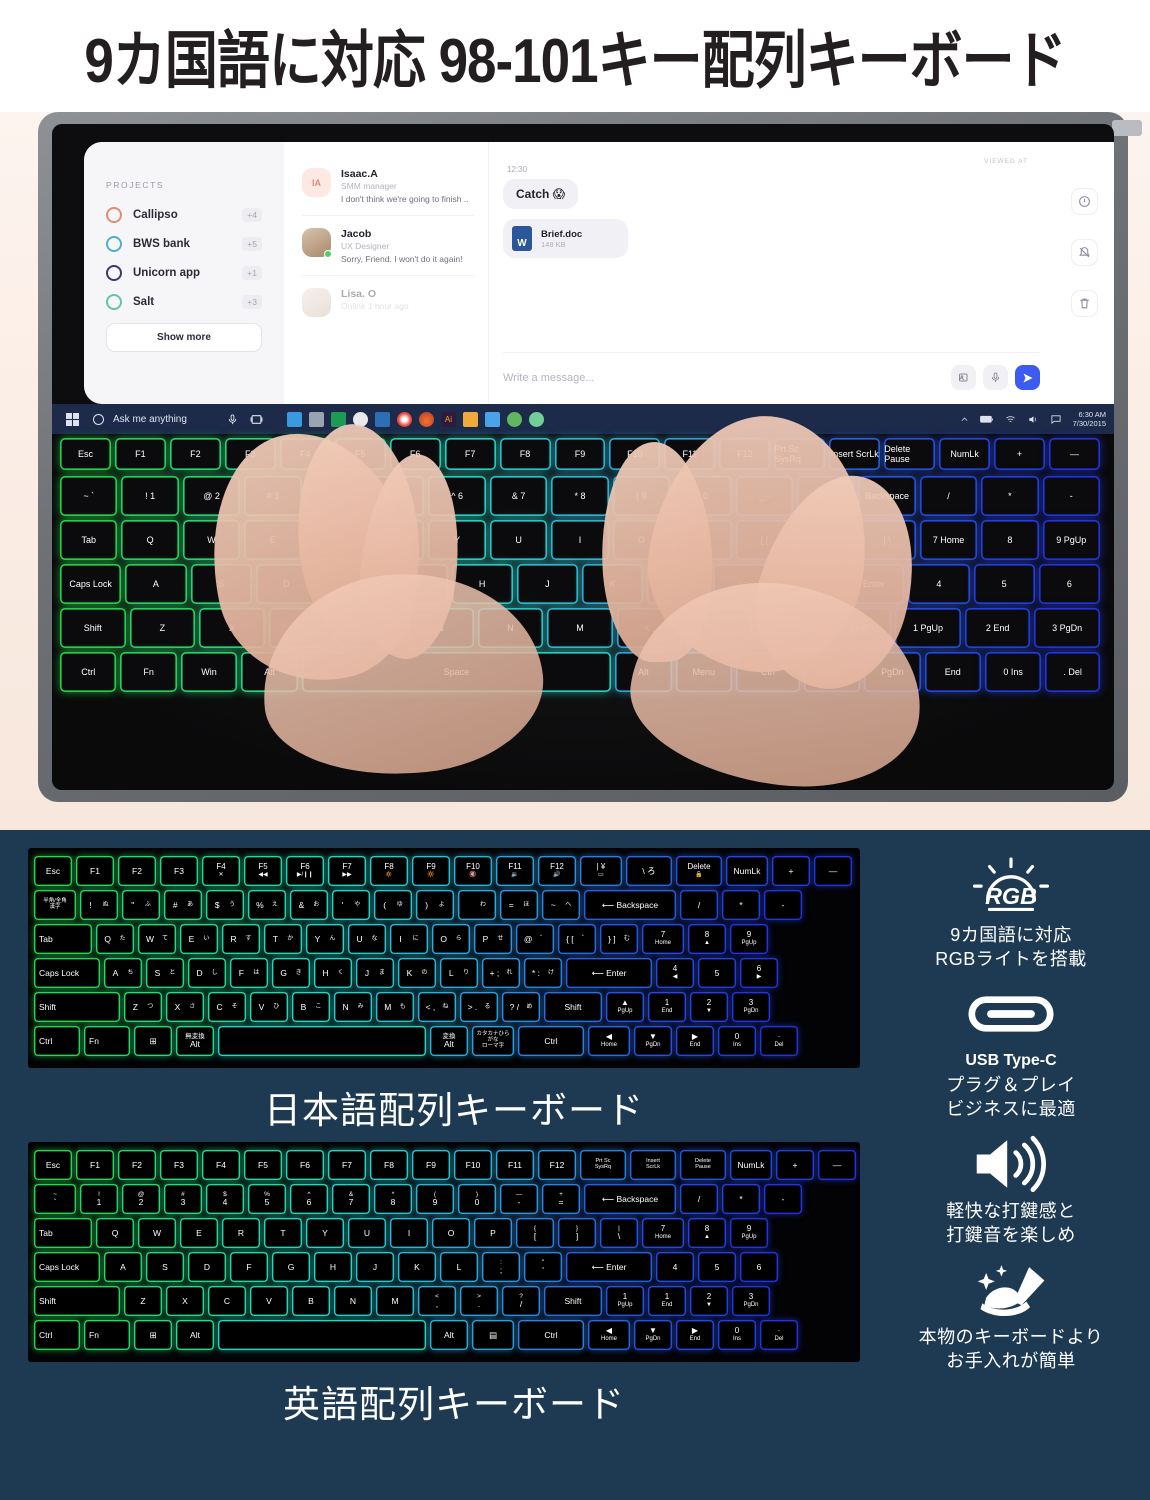 This screenshot has width=1150, height=1500. I want to click on keyboard-key: " ふ, so click(141, 905).